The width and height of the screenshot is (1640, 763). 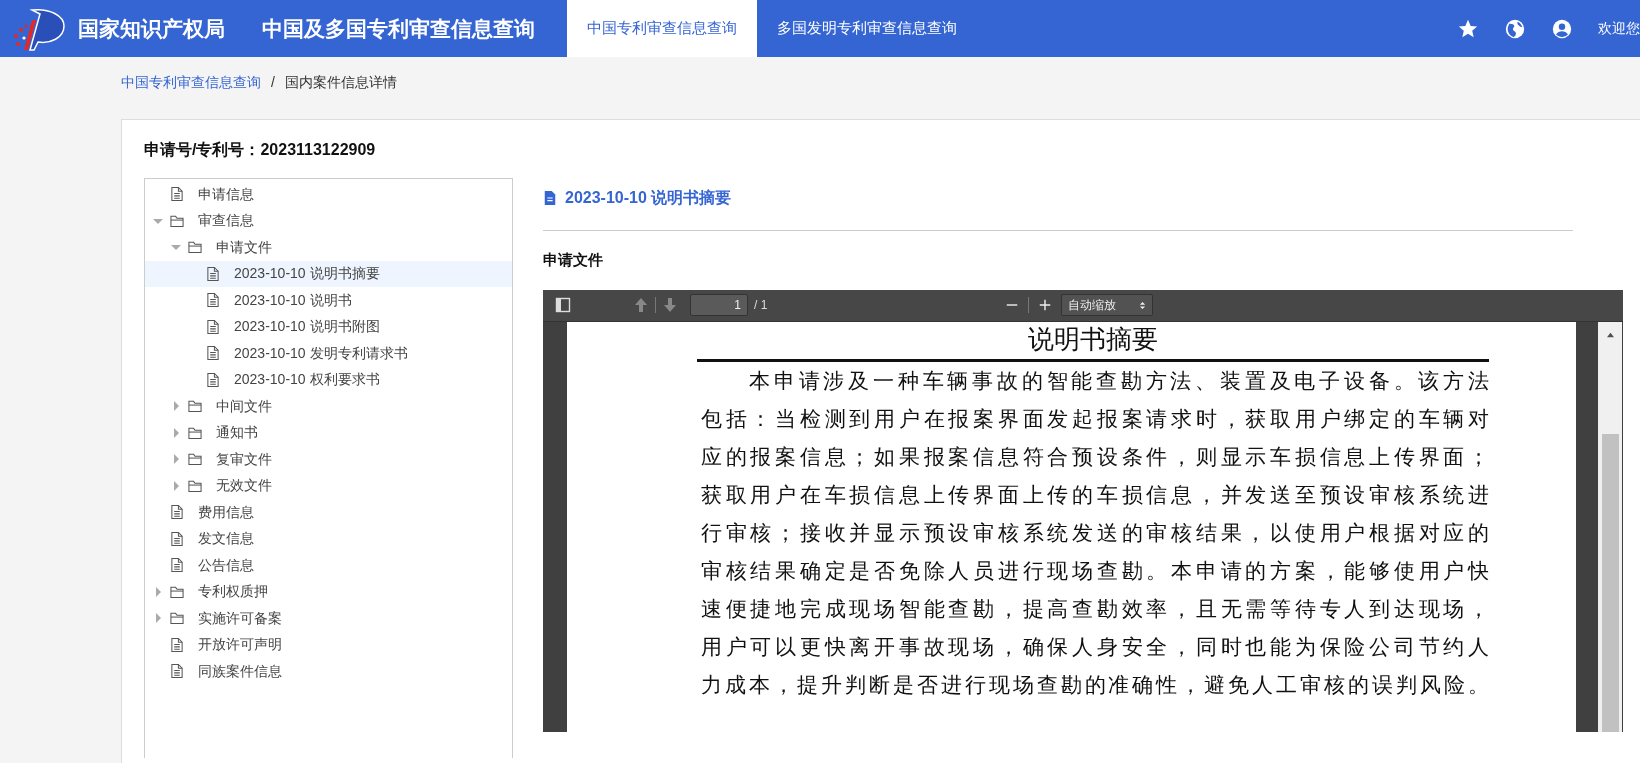 I want to click on tree-item: 申请文件, so click(x=328, y=247).